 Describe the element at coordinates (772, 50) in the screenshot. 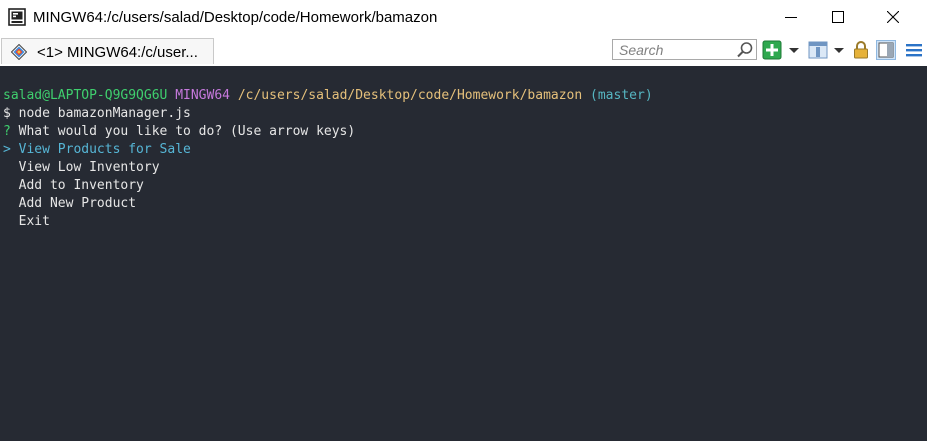

I see `plus-icon` at that location.